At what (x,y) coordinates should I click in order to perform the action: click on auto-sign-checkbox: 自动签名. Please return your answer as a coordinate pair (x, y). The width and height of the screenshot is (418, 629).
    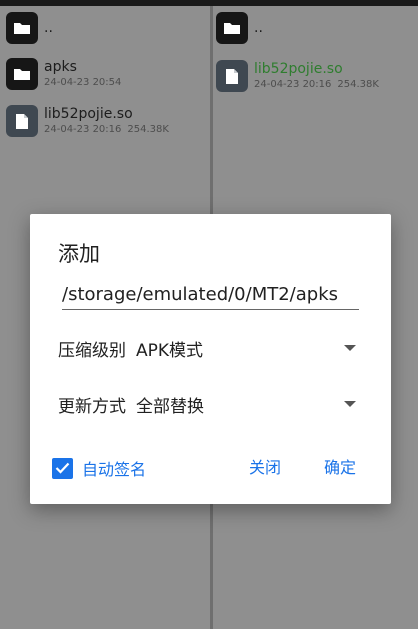
    Looking at the image, I should click on (99, 468).